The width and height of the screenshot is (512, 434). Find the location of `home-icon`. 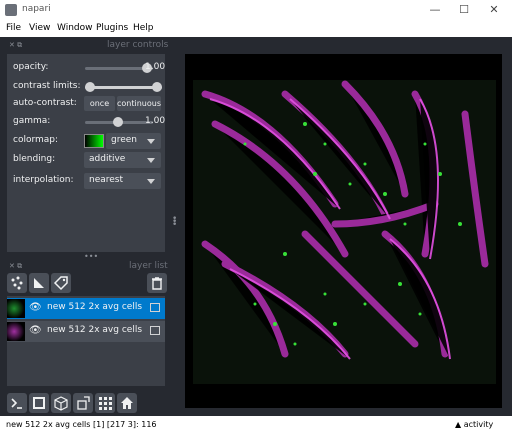

home-icon is located at coordinates (127, 403).